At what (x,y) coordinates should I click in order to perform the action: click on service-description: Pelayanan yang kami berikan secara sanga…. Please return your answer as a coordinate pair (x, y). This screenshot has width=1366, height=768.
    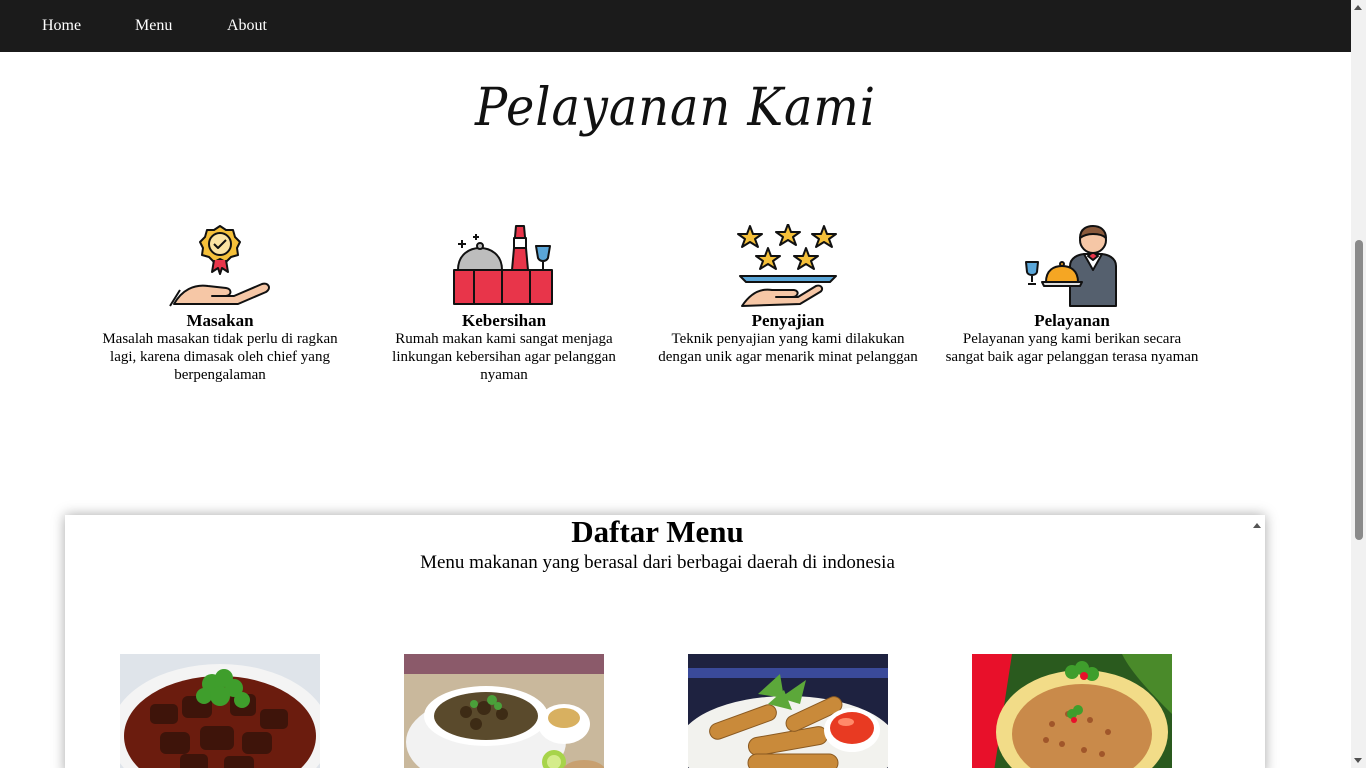
    Looking at the image, I should click on (1072, 348).